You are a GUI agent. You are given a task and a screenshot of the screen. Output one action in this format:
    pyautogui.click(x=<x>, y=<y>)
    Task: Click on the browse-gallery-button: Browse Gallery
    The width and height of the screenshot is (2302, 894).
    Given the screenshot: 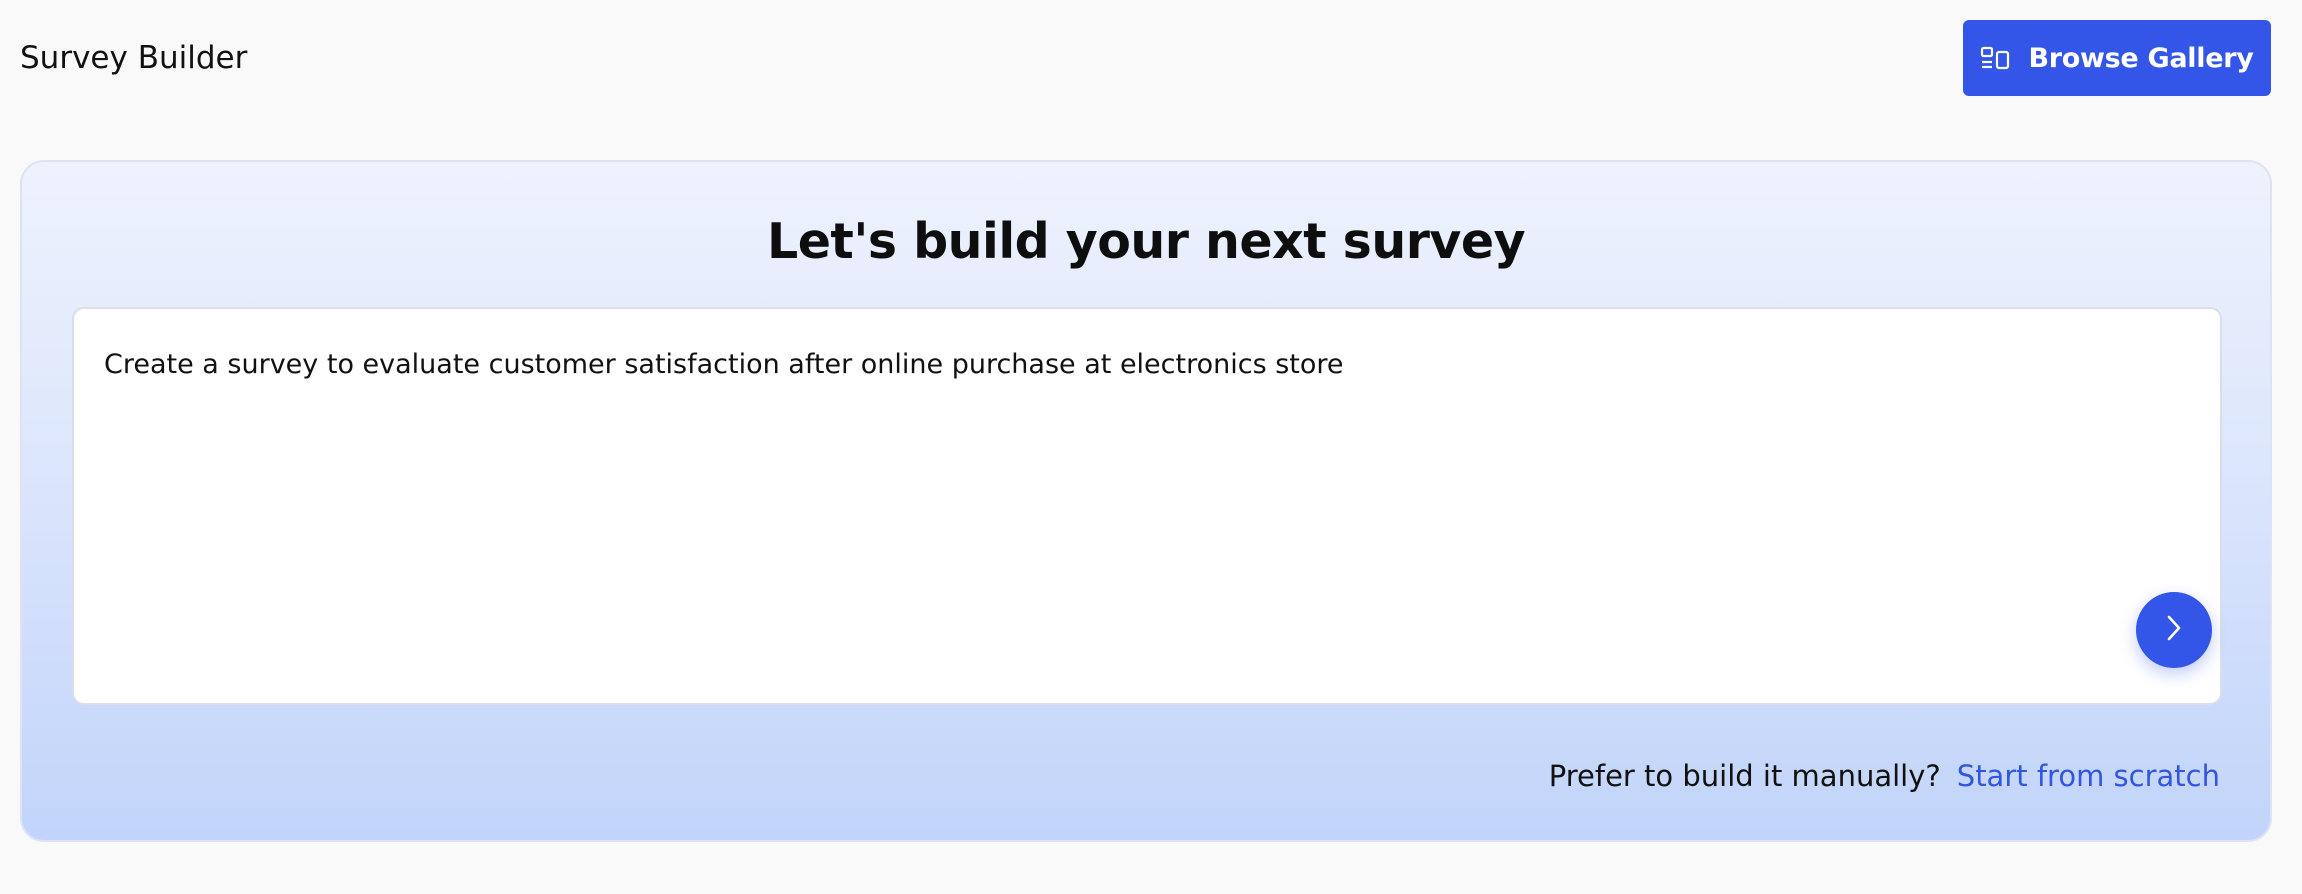 What is the action you would take?
    pyautogui.click(x=2117, y=58)
    